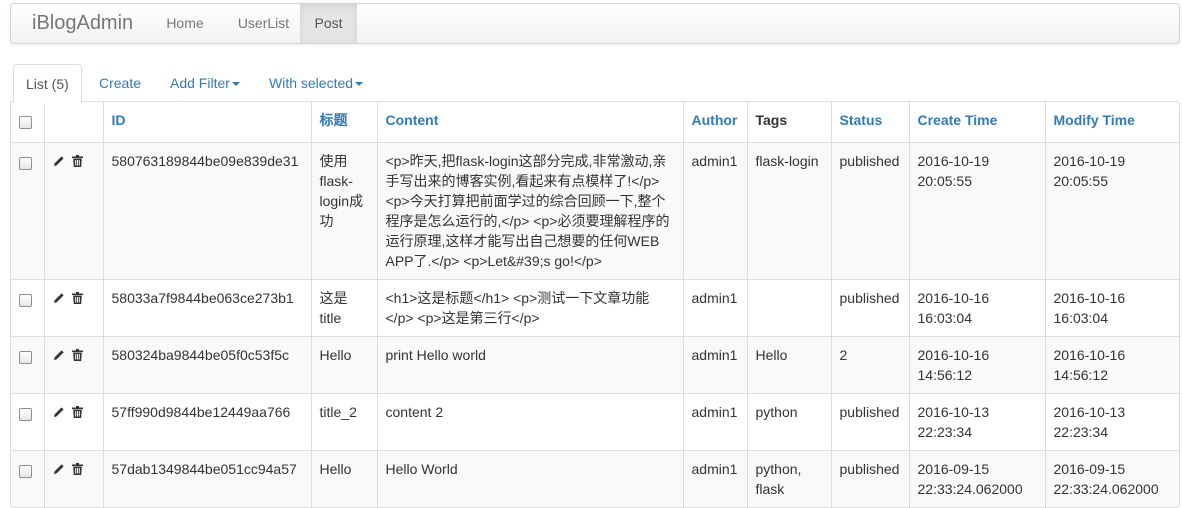 The width and height of the screenshot is (1183, 508). I want to click on tab-add-filter: Add Filter, so click(205, 83).